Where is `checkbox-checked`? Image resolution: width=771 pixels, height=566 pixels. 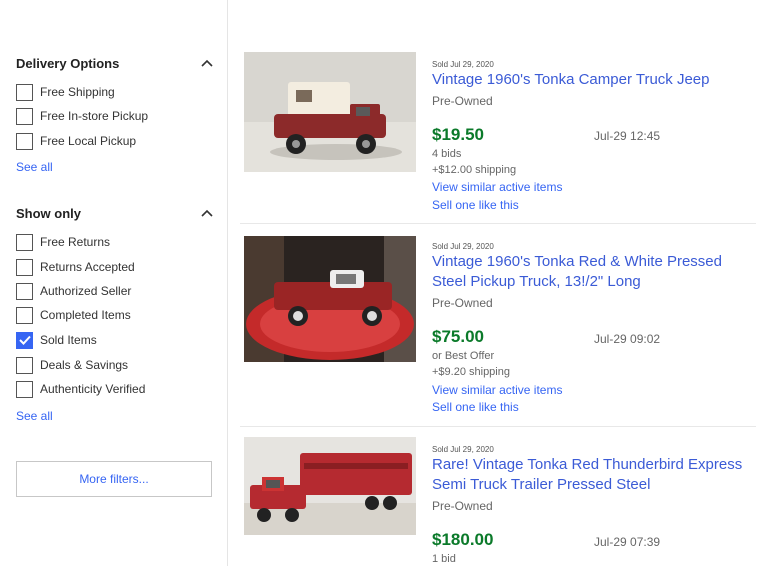
checkbox-checked is located at coordinates (24, 340).